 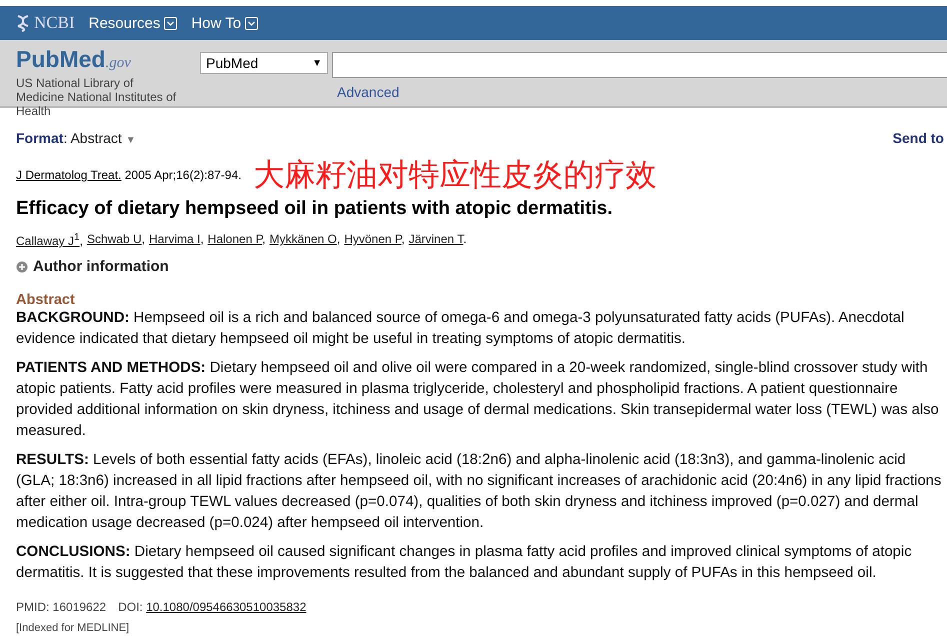 What do you see at coordinates (48, 241) in the screenshot?
I see `author-link: Callaway J$^{1}$` at bounding box center [48, 241].